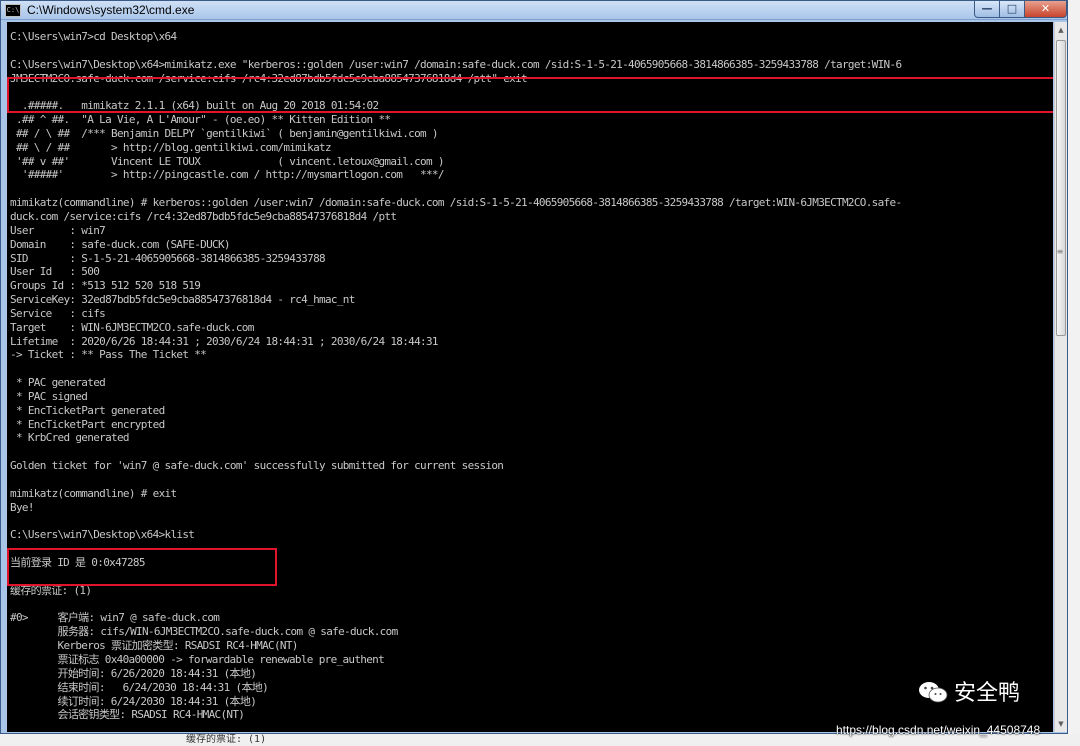 The width and height of the screenshot is (1080, 746). I want to click on url-watermark: https://blog.csdn.net/weixin_44508748, so click(938, 730).